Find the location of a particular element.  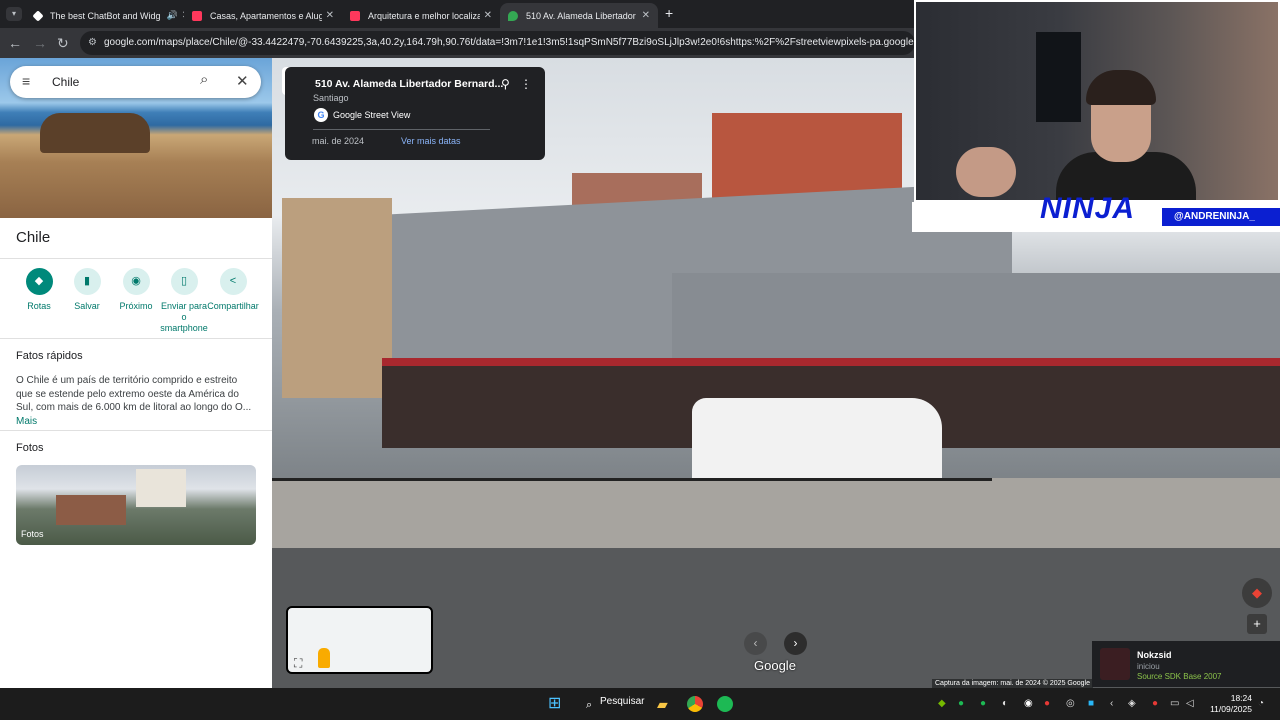

tab-airbnb-1: Casas, Apartamentos e Aluguéi ✕ is located at coordinates (263, 15).